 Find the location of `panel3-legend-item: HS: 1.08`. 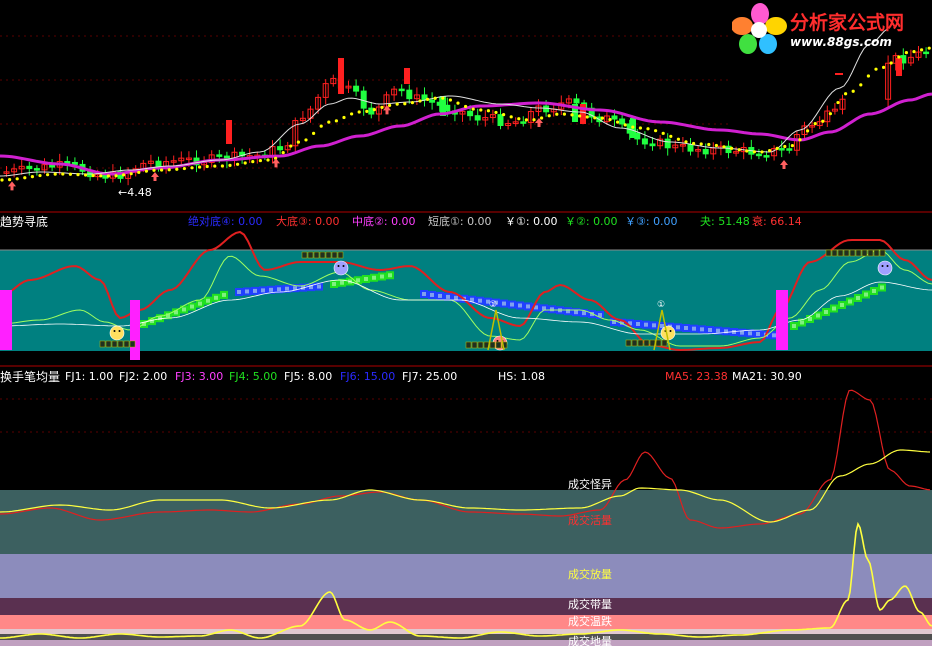

panel3-legend-item: HS: 1.08 is located at coordinates (521, 376).